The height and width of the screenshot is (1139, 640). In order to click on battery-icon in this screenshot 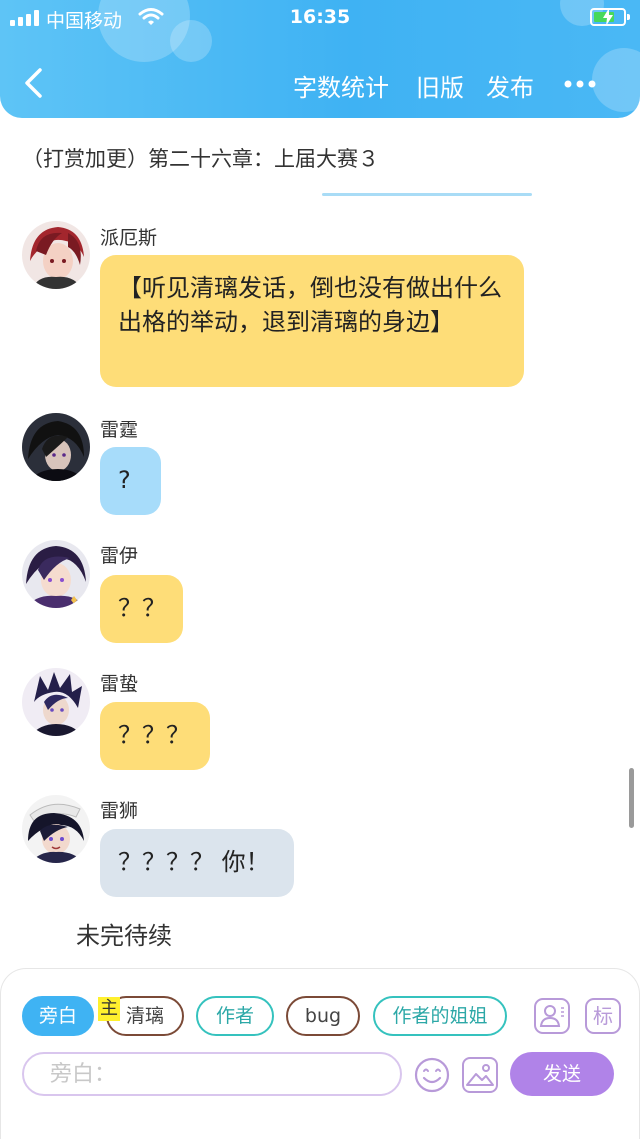, I will do `click(610, 17)`.